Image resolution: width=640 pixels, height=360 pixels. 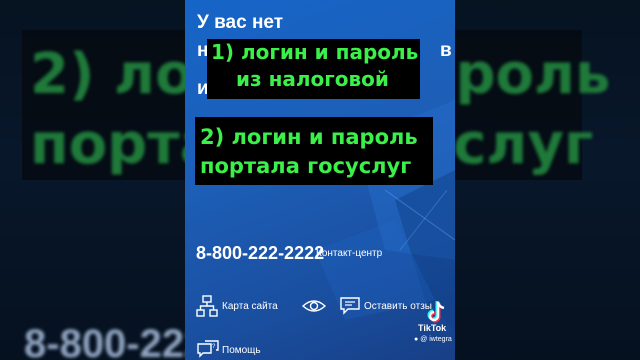 I want to click on contact-center-label: Контакт-центр, so click(x=349, y=253).